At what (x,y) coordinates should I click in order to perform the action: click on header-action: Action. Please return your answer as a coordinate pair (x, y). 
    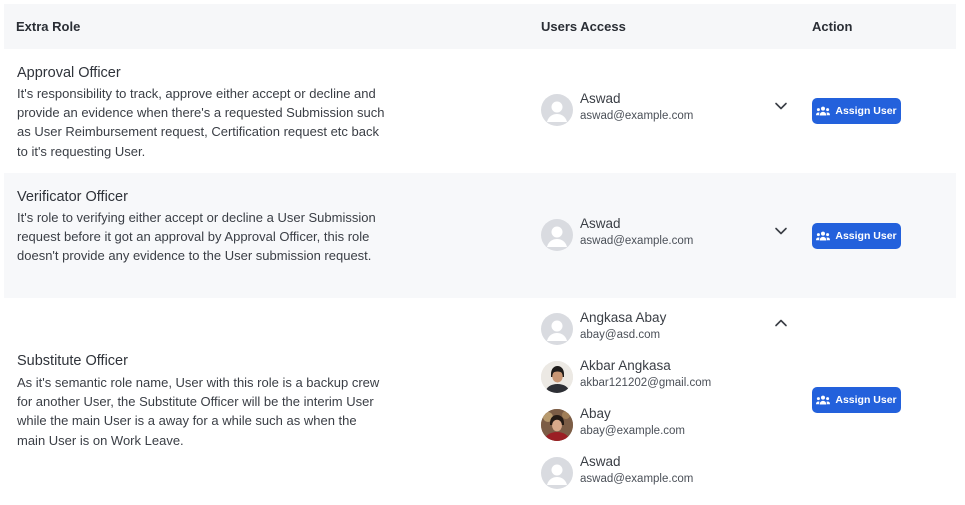
    Looking at the image, I should click on (832, 26).